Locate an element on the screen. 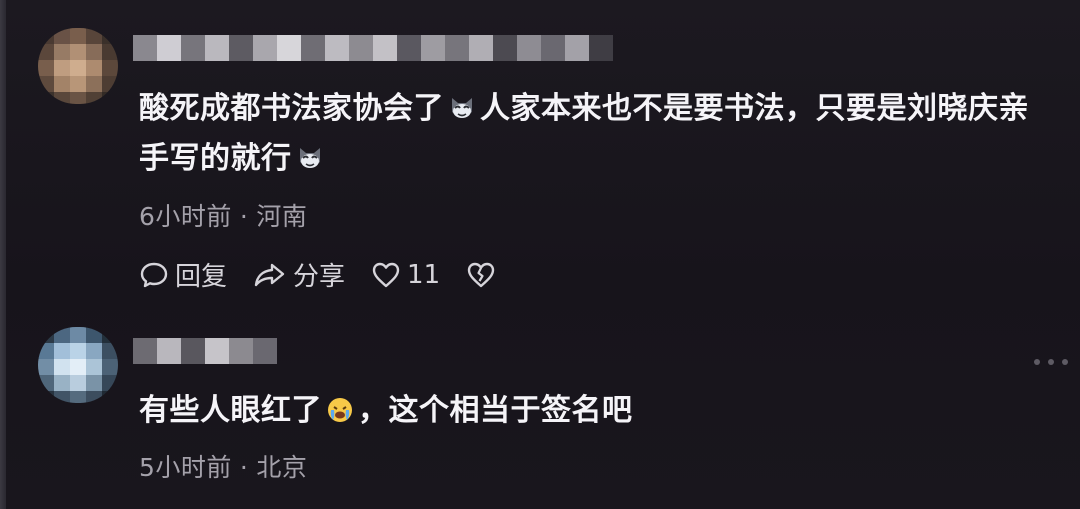 This screenshot has width=1080, height=509. comment-meta: 6小时前 · 河南 is located at coordinates (223, 215).